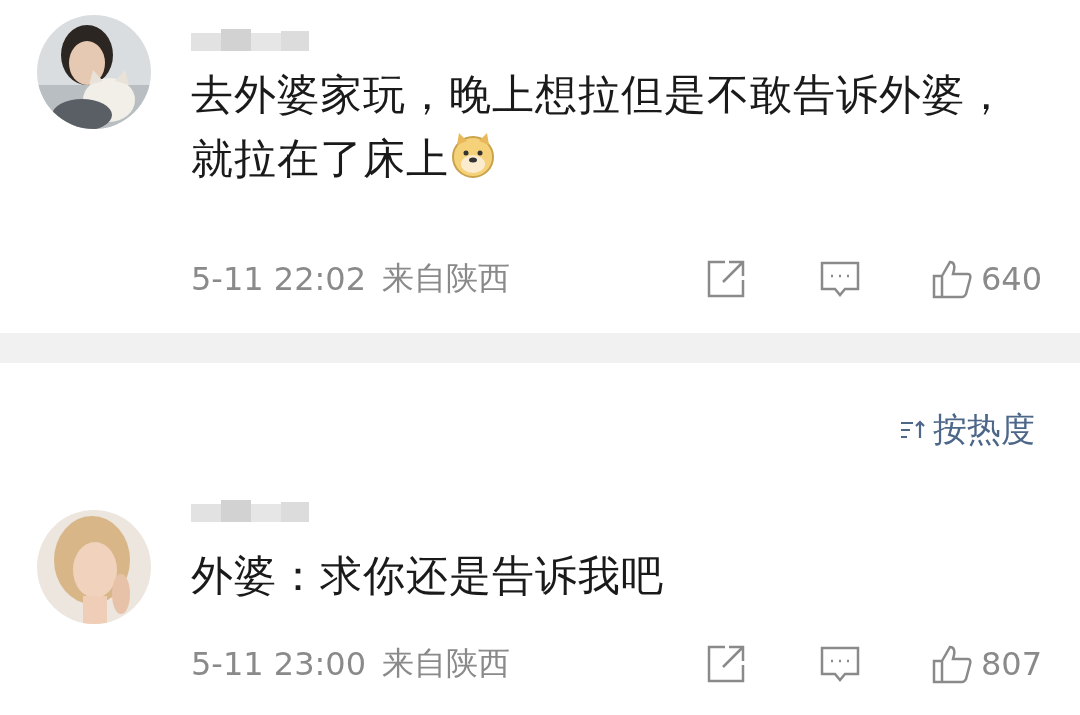  What do you see at coordinates (1011, 279) in the screenshot?
I see `like-count: 640` at bounding box center [1011, 279].